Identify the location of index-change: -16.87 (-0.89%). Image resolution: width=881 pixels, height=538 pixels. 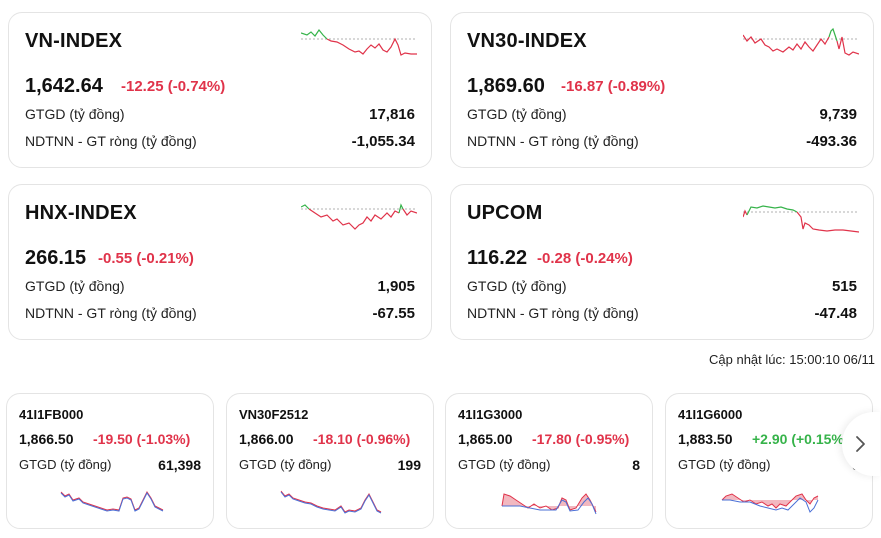
(613, 86).